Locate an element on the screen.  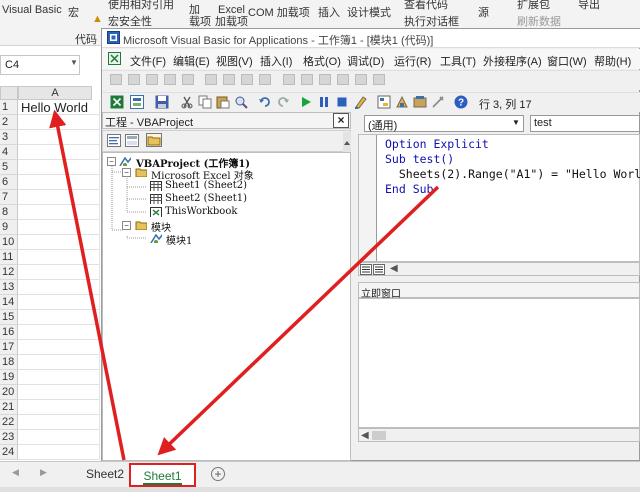
excel-addins-button: Excel 加载项 is located at coordinates (231, 16).